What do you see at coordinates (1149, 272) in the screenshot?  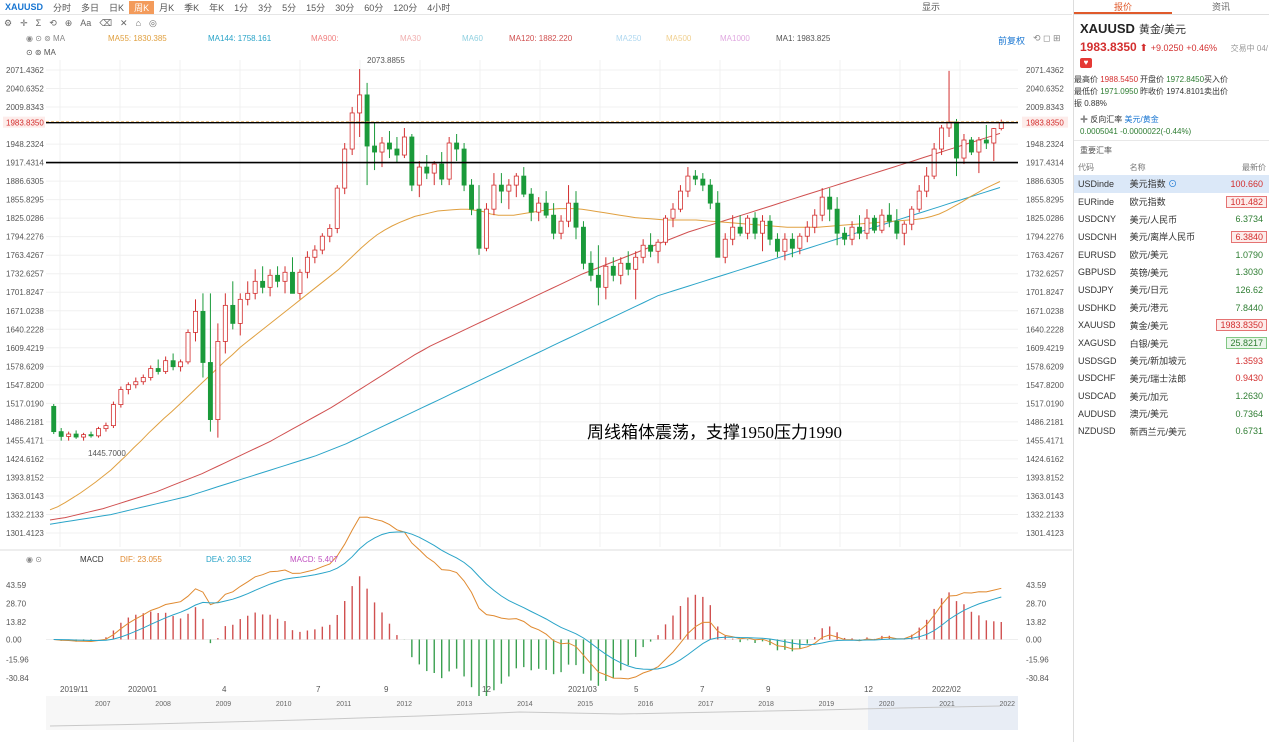 I see `rate-name: 英镑/美元` at bounding box center [1149, 272].